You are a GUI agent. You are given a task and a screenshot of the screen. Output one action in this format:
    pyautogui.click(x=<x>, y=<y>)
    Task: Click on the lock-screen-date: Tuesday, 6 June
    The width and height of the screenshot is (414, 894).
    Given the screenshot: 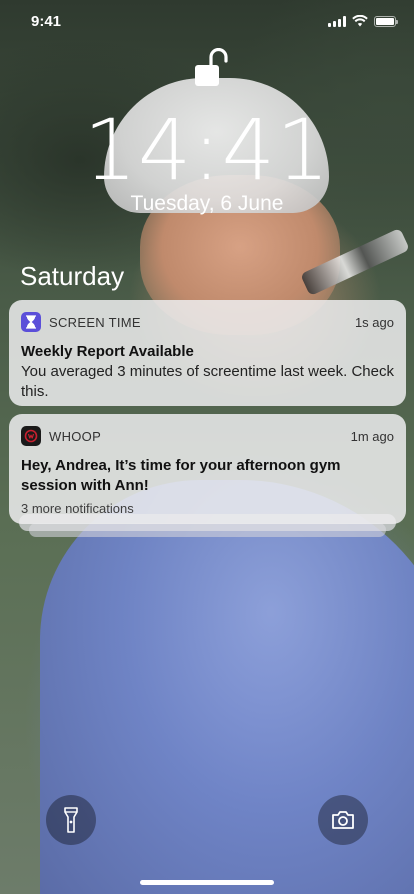 What is the action you would take?
    pyautogui.click(x=207, y=203)
    